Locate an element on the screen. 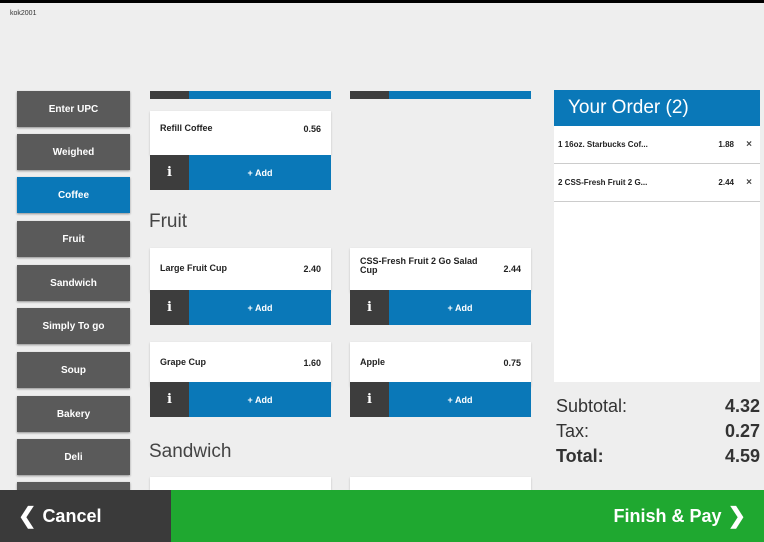  order-item-price: 1.88 is located at coordinates (726, 144).